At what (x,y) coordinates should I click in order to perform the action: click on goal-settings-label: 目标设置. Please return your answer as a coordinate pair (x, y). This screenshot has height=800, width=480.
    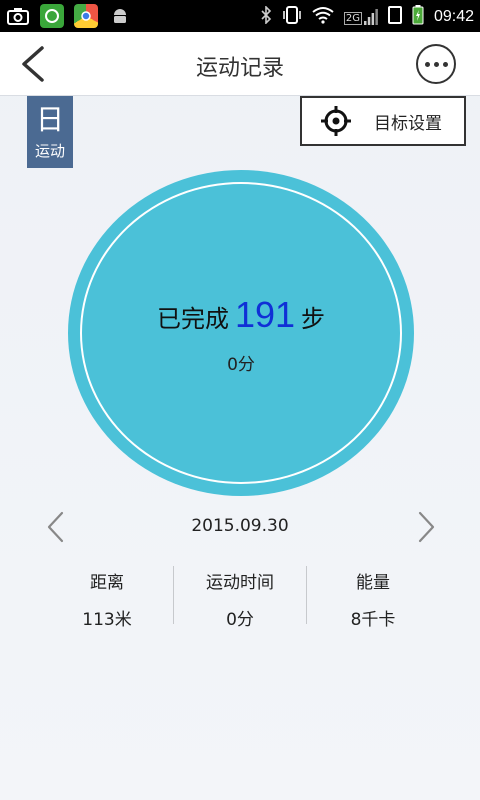
    Looking at the image, I should click on (408, 123).